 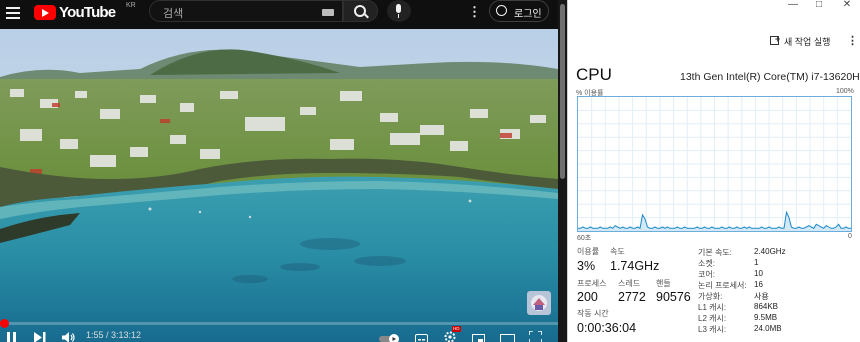 I want to click on utilization-label: 이용률, so click(x=588, y=251).